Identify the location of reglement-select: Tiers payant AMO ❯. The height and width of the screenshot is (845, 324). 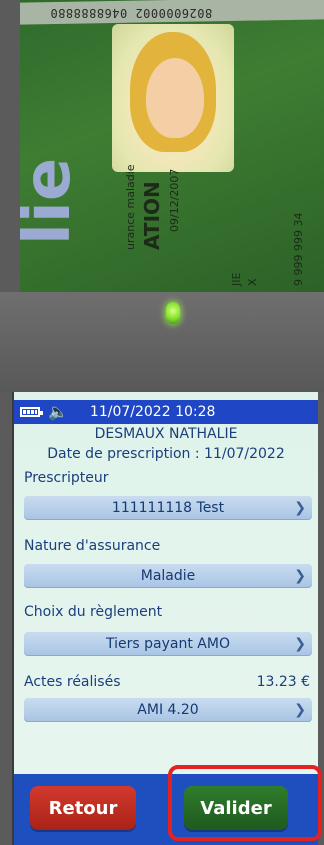
(168, 644).